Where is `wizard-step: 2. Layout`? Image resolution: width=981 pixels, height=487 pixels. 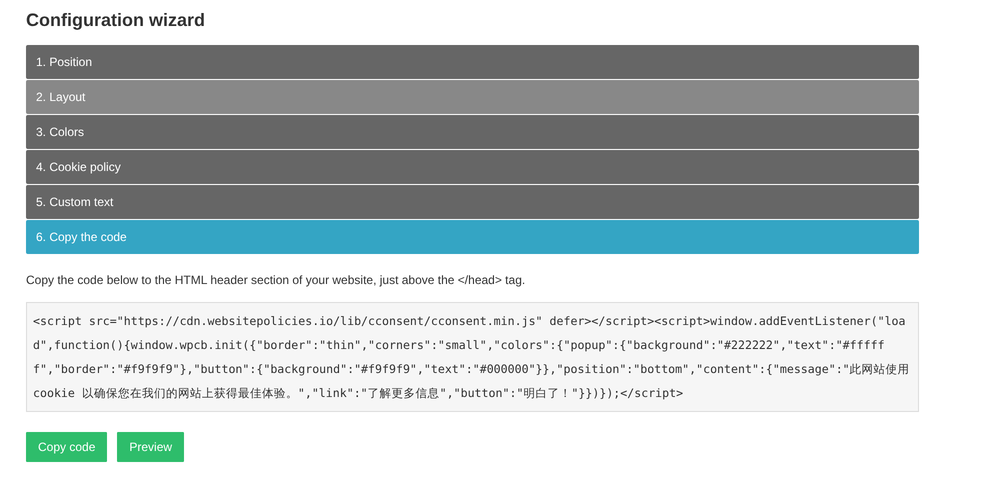 wizard-step: 2. Layout is located at coordinates (472, 97).